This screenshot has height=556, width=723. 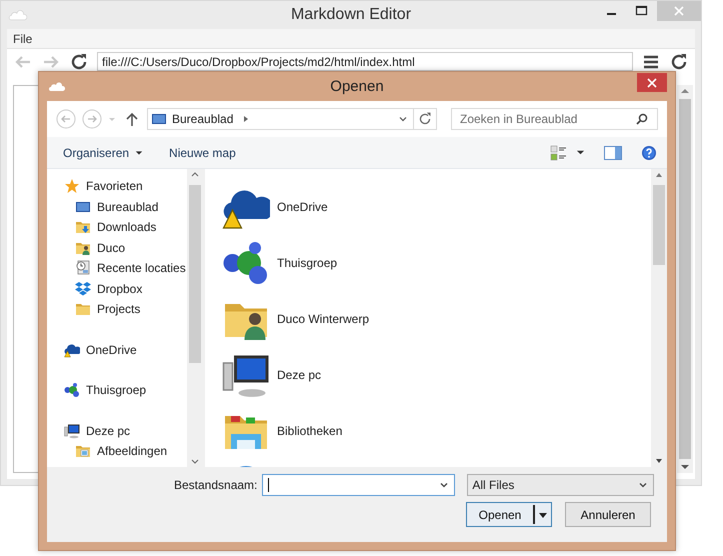 I want to click on location-item: Thuisgroep, so click(x=322, y=263).